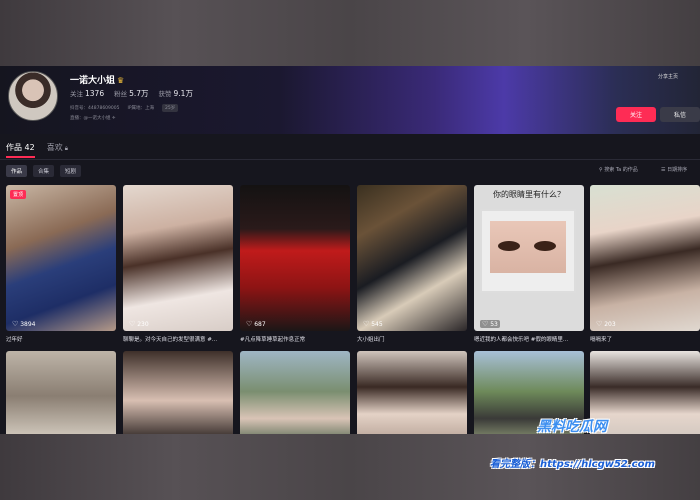 The height and width of the screenshot is (500, 700). I want to click on video-likes-count: 545, so click(377, 324).